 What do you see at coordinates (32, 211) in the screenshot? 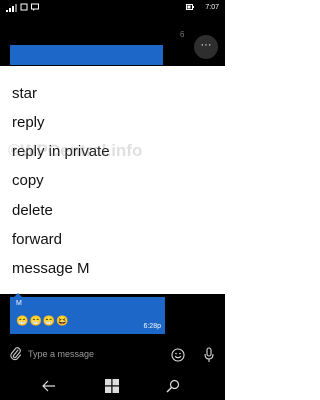
I see `menu-item-delete: delete` at bounding box center [32, 211].